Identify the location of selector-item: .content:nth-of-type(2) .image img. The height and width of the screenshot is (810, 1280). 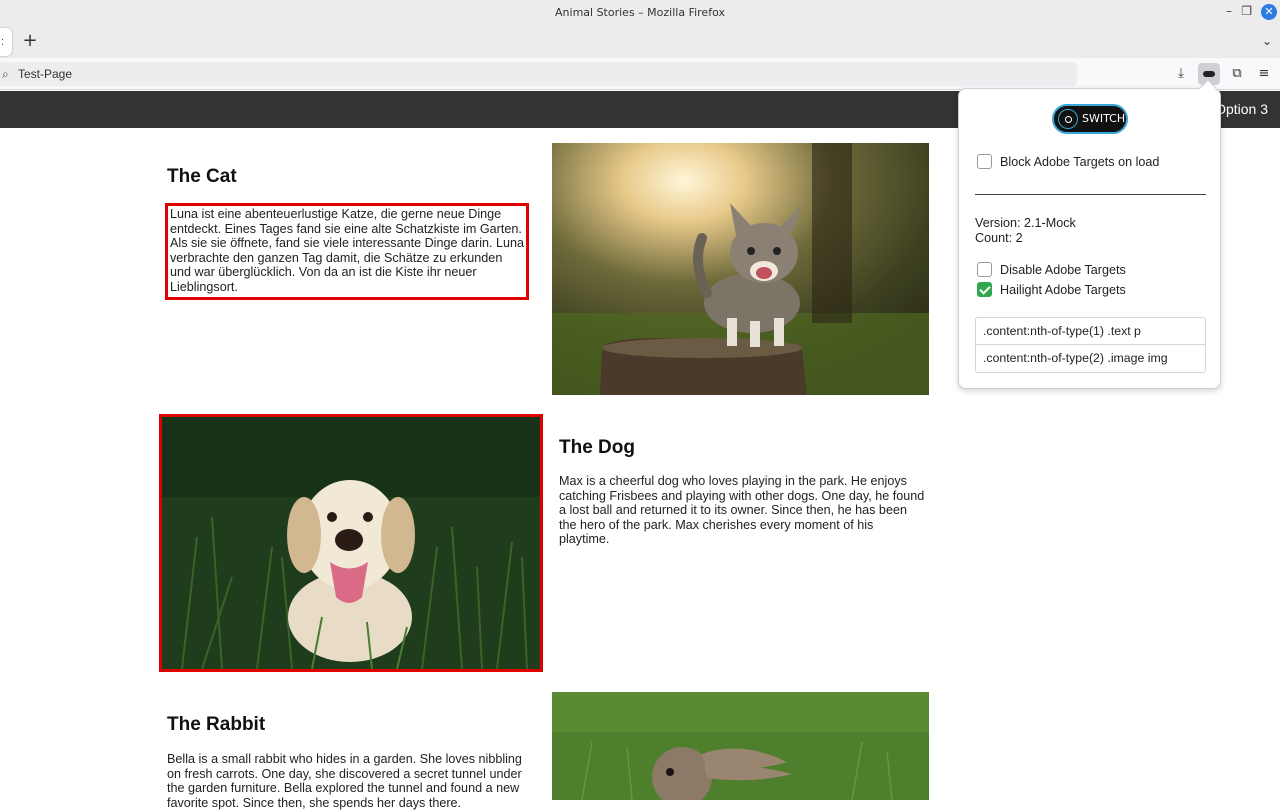
(1090, 358).